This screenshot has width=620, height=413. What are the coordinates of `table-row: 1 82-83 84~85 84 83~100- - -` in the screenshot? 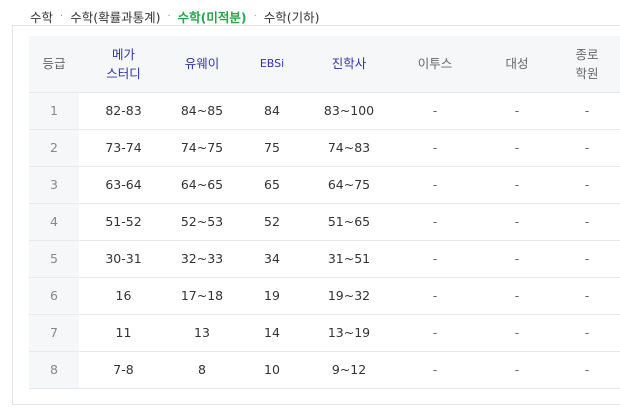 It's located at (324, 110).